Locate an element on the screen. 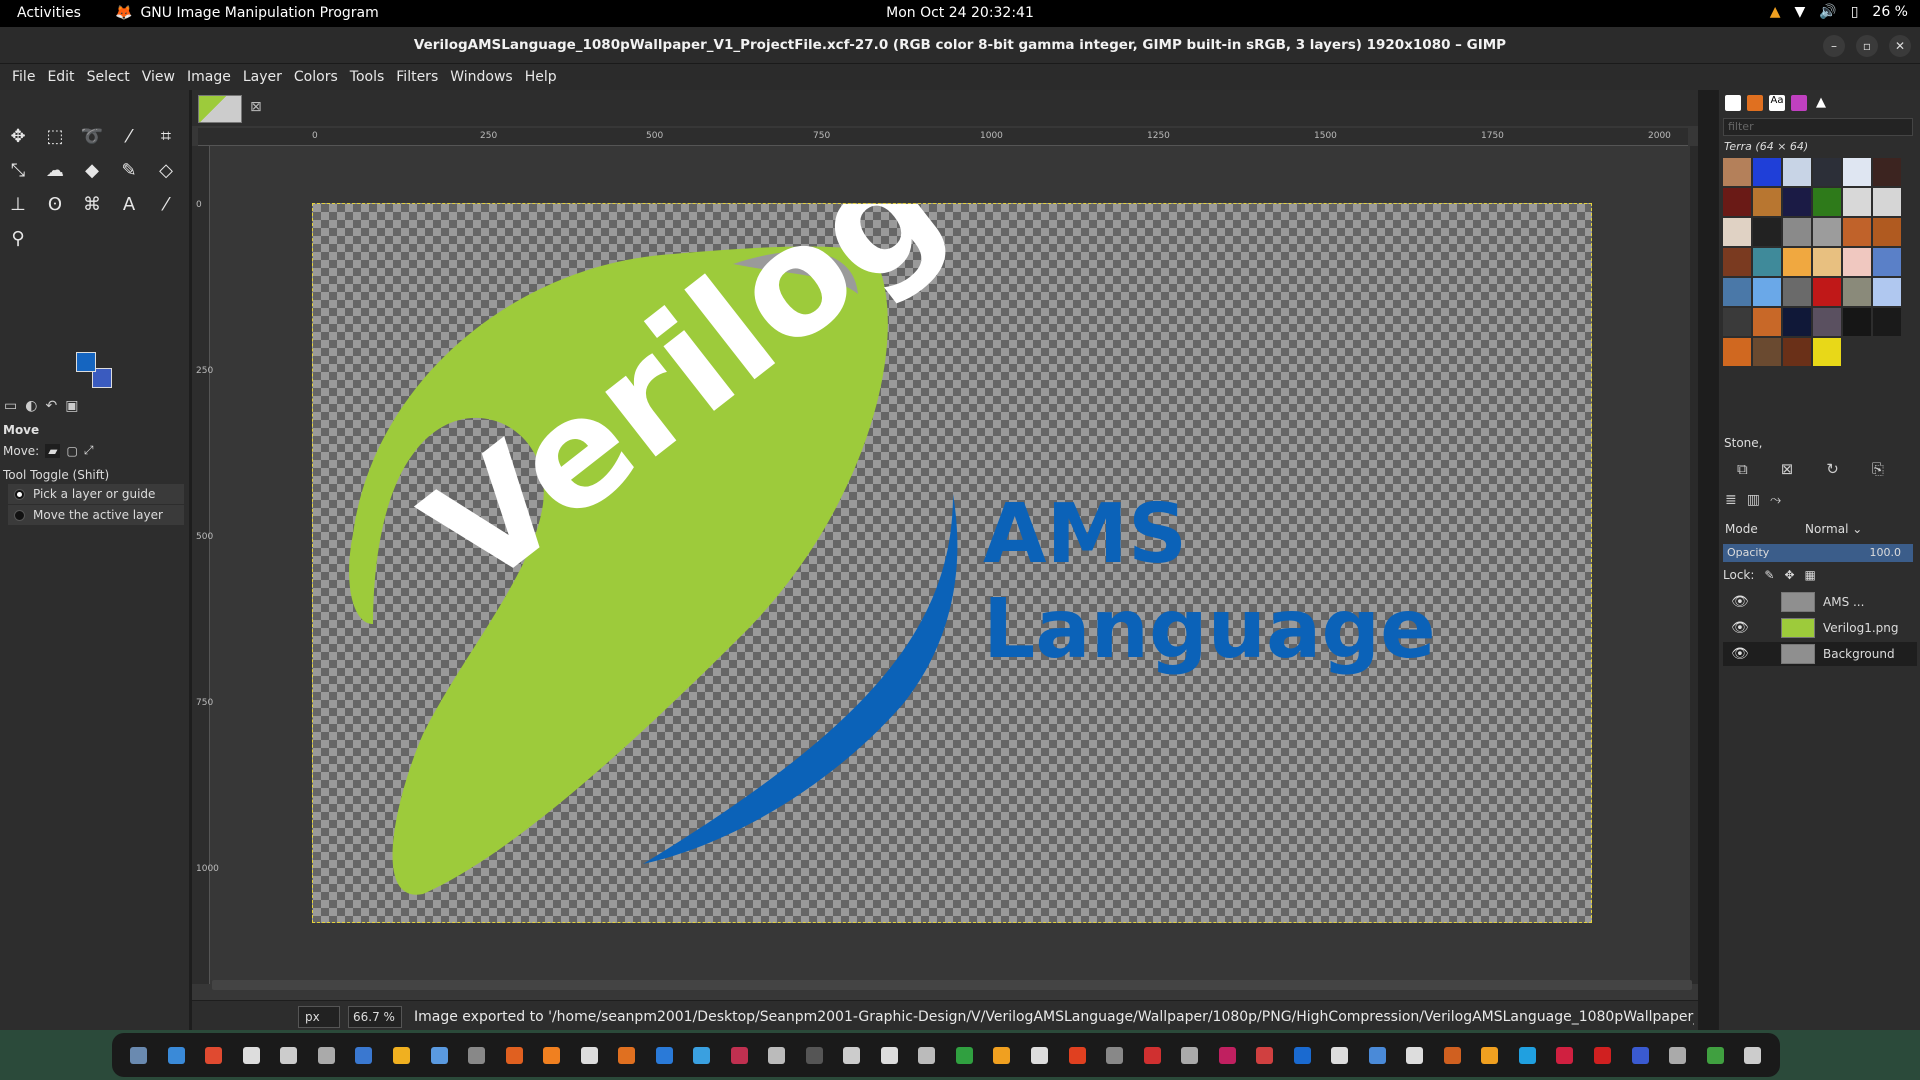  menu-windows: Windows is located at coordinates (481, 77).